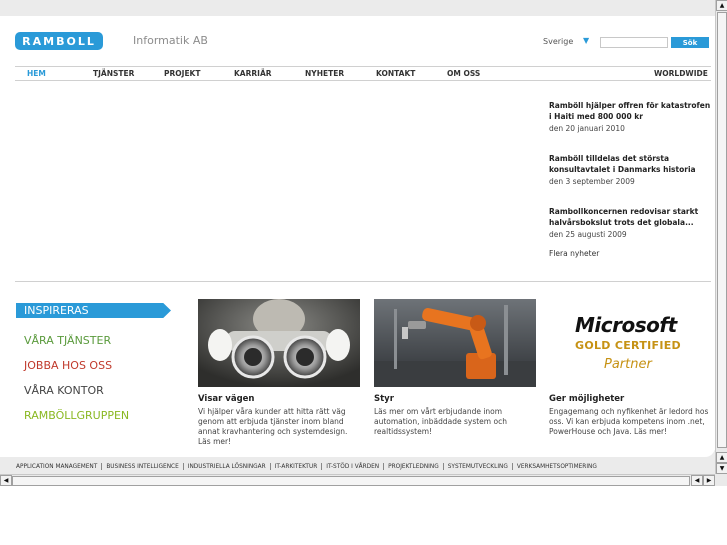 The image size is (727, 545). Describe the element at coordinates (628, 345) in the screenshot. I see `gold-certified-text: GOLD CERTIFIED` at that location.